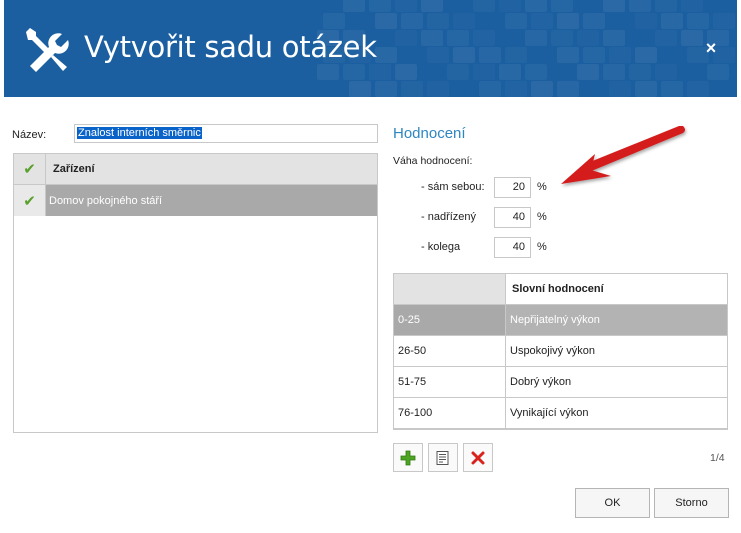 Image resolution: width=741 pixels, height=533 pixels. I want to click on edit-icon, so click(442, 457).